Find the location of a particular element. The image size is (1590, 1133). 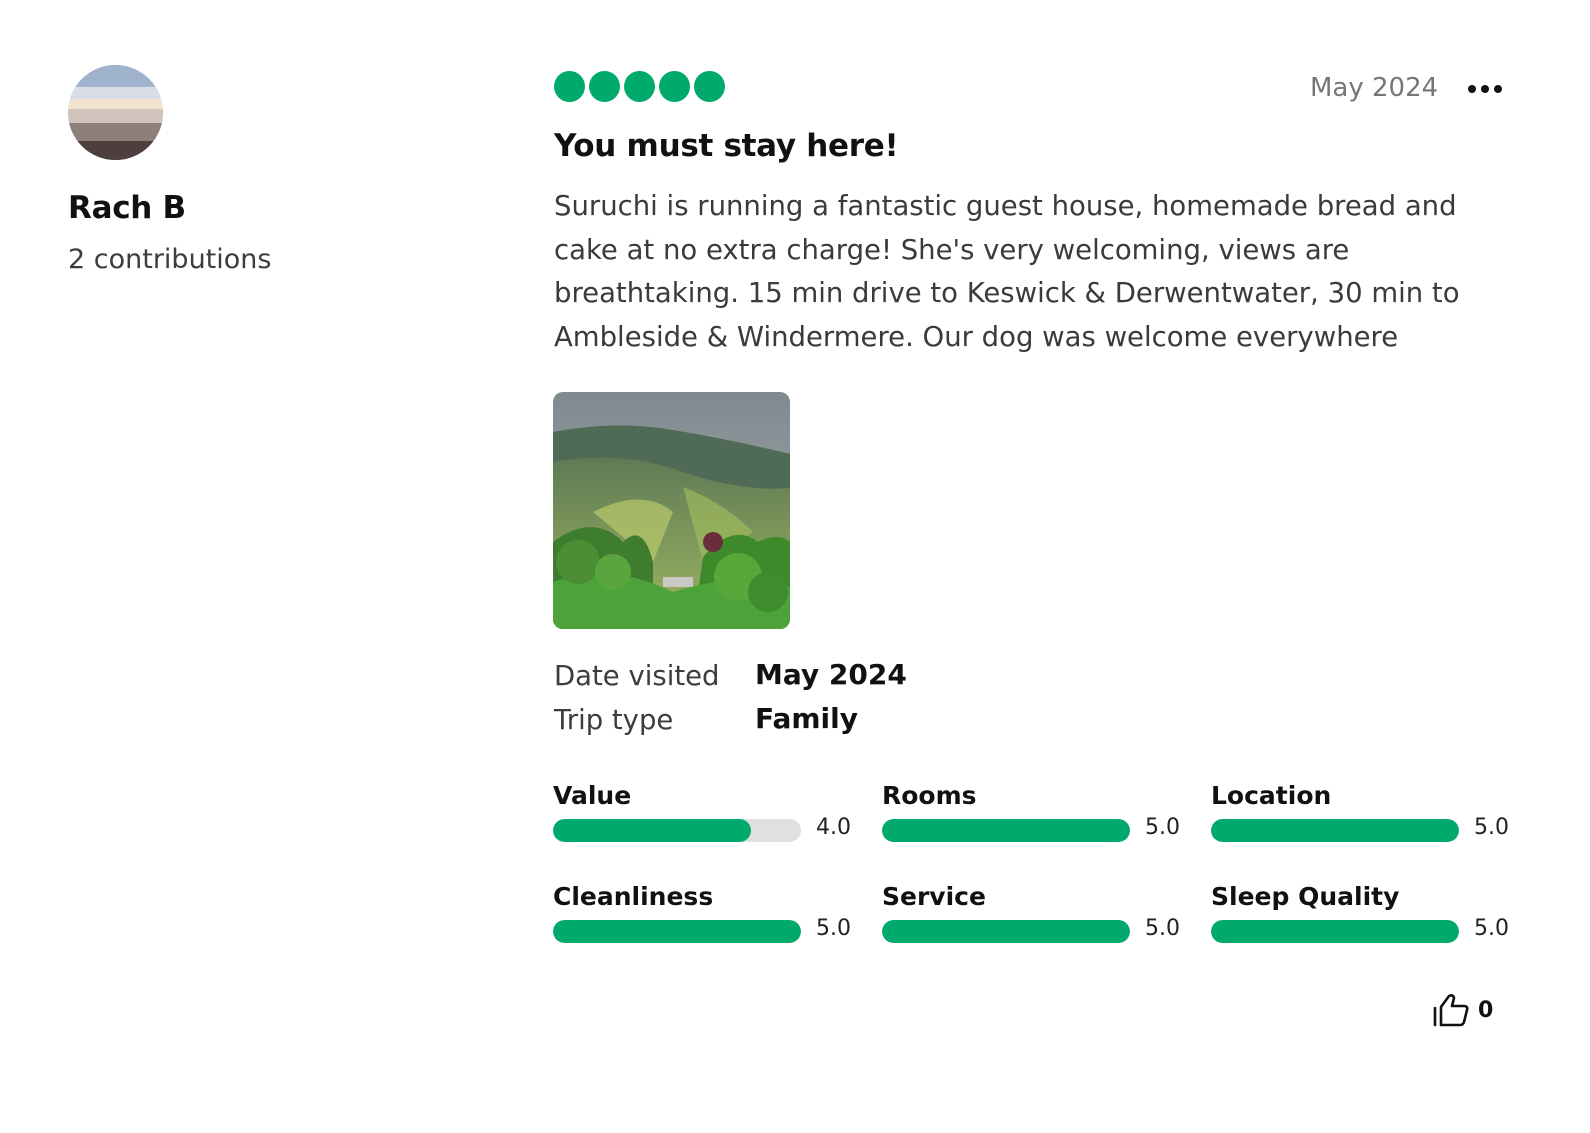

thumbs-up-icon is located at coordinates (1451, 1010).